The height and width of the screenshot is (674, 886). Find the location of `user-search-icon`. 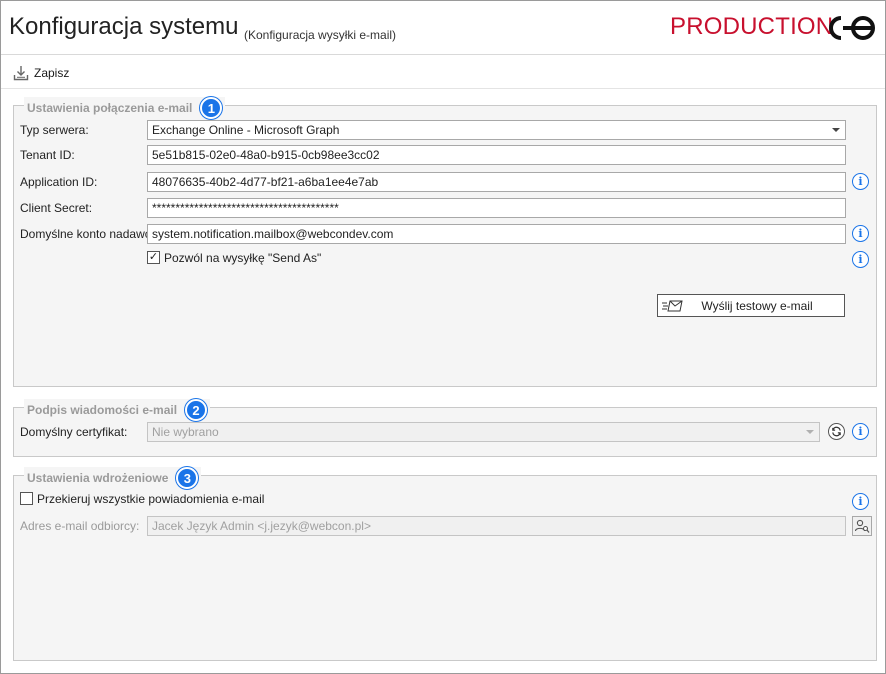

user-search-icon is located at coordinates (862, 526).